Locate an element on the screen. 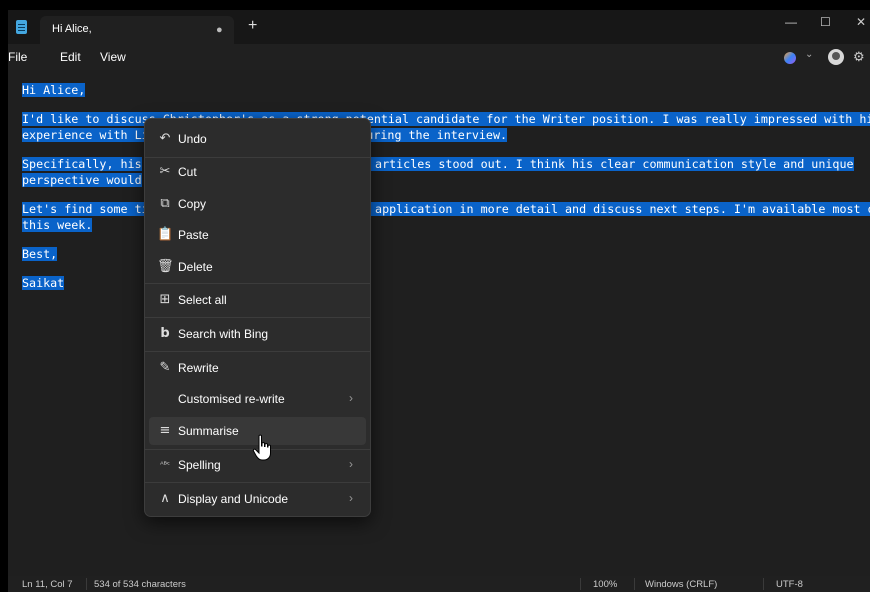 The height and width of the screenshot is (592, 870). menu-item-copy: ⧉ Copy is located at coordinates (257, 204).